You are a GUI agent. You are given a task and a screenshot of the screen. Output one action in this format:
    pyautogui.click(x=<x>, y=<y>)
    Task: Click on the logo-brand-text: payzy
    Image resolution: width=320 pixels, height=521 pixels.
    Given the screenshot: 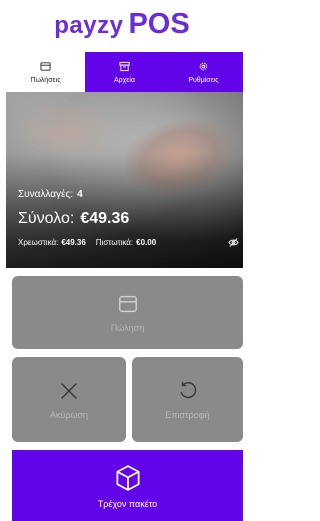 What is the action you would take?
    pyautogui.click(x=89, y=25)
    